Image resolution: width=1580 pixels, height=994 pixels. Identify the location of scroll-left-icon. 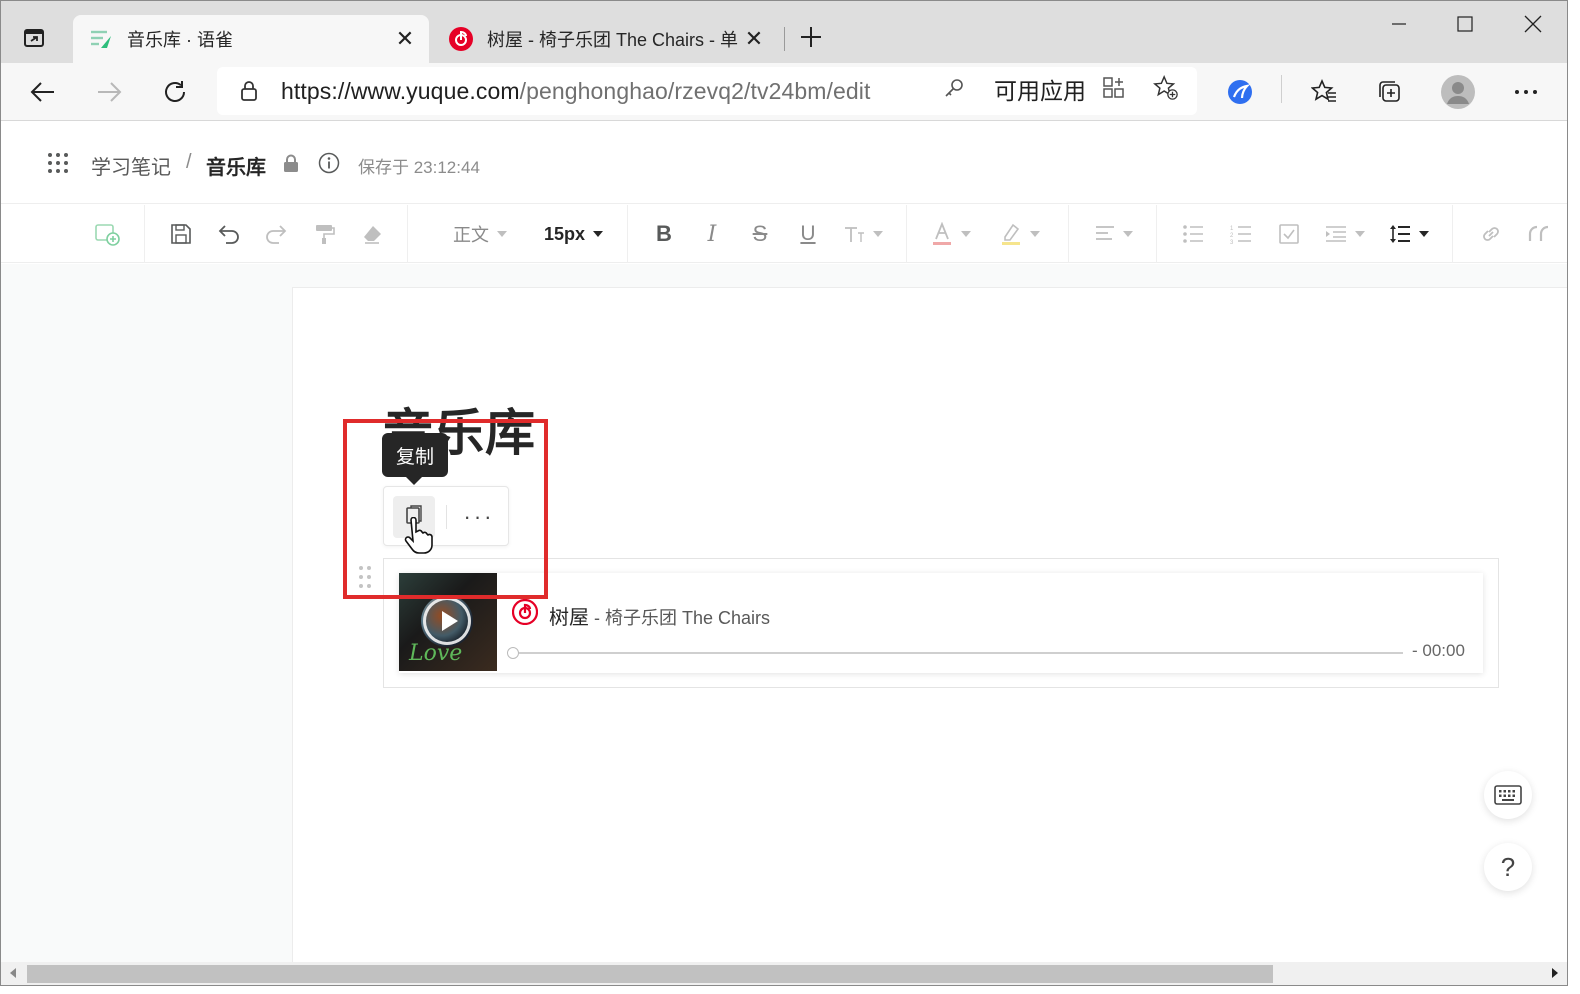
(13, 973).